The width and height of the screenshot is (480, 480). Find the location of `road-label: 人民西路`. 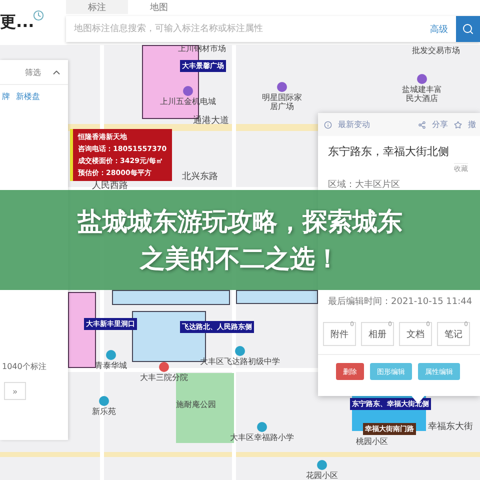

road-label: 人民西路 is located at coordinates (110, 186).